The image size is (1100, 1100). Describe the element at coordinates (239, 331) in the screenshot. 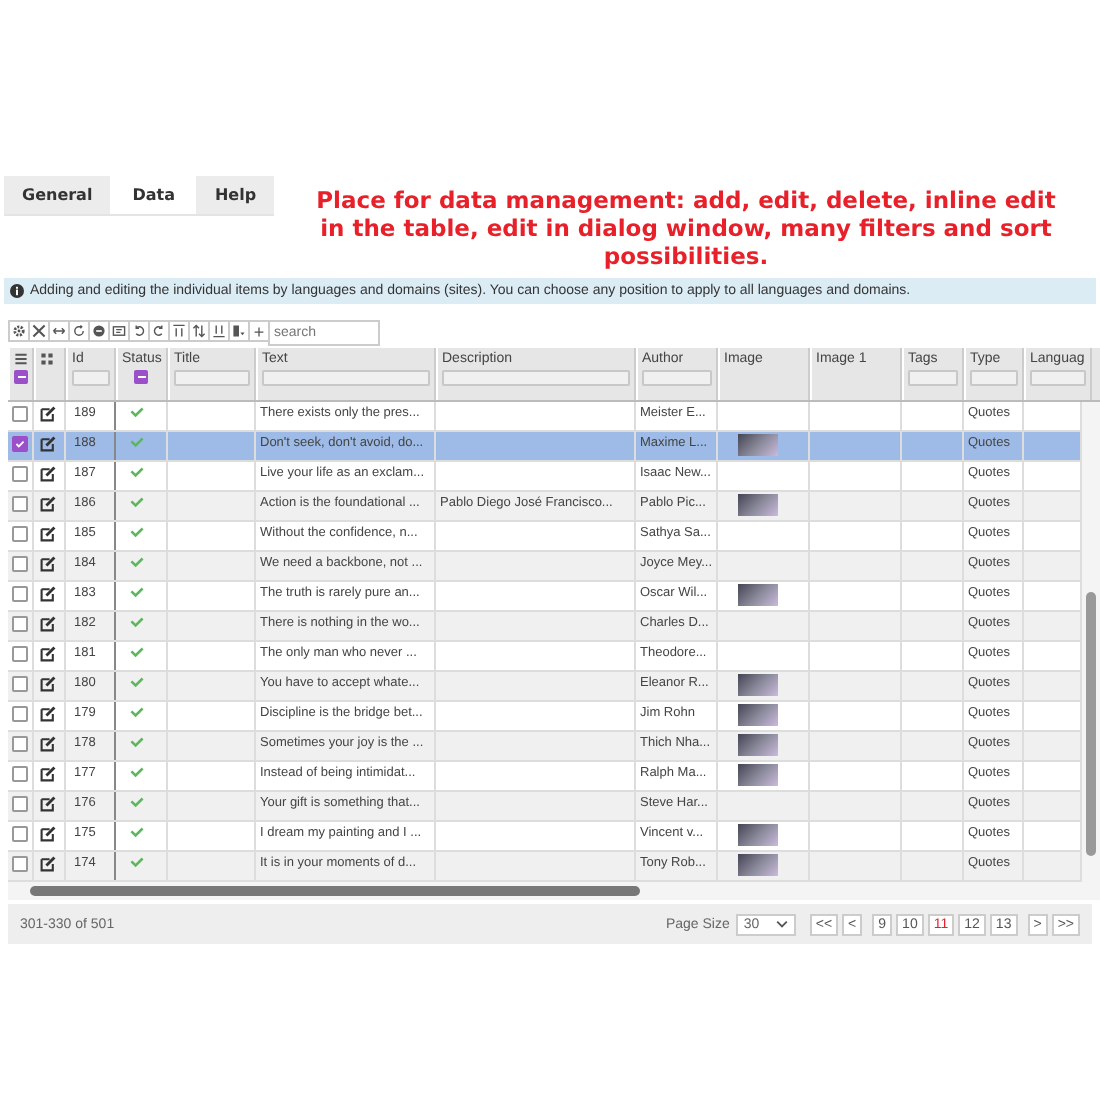

I see `columns-icon` at that location.